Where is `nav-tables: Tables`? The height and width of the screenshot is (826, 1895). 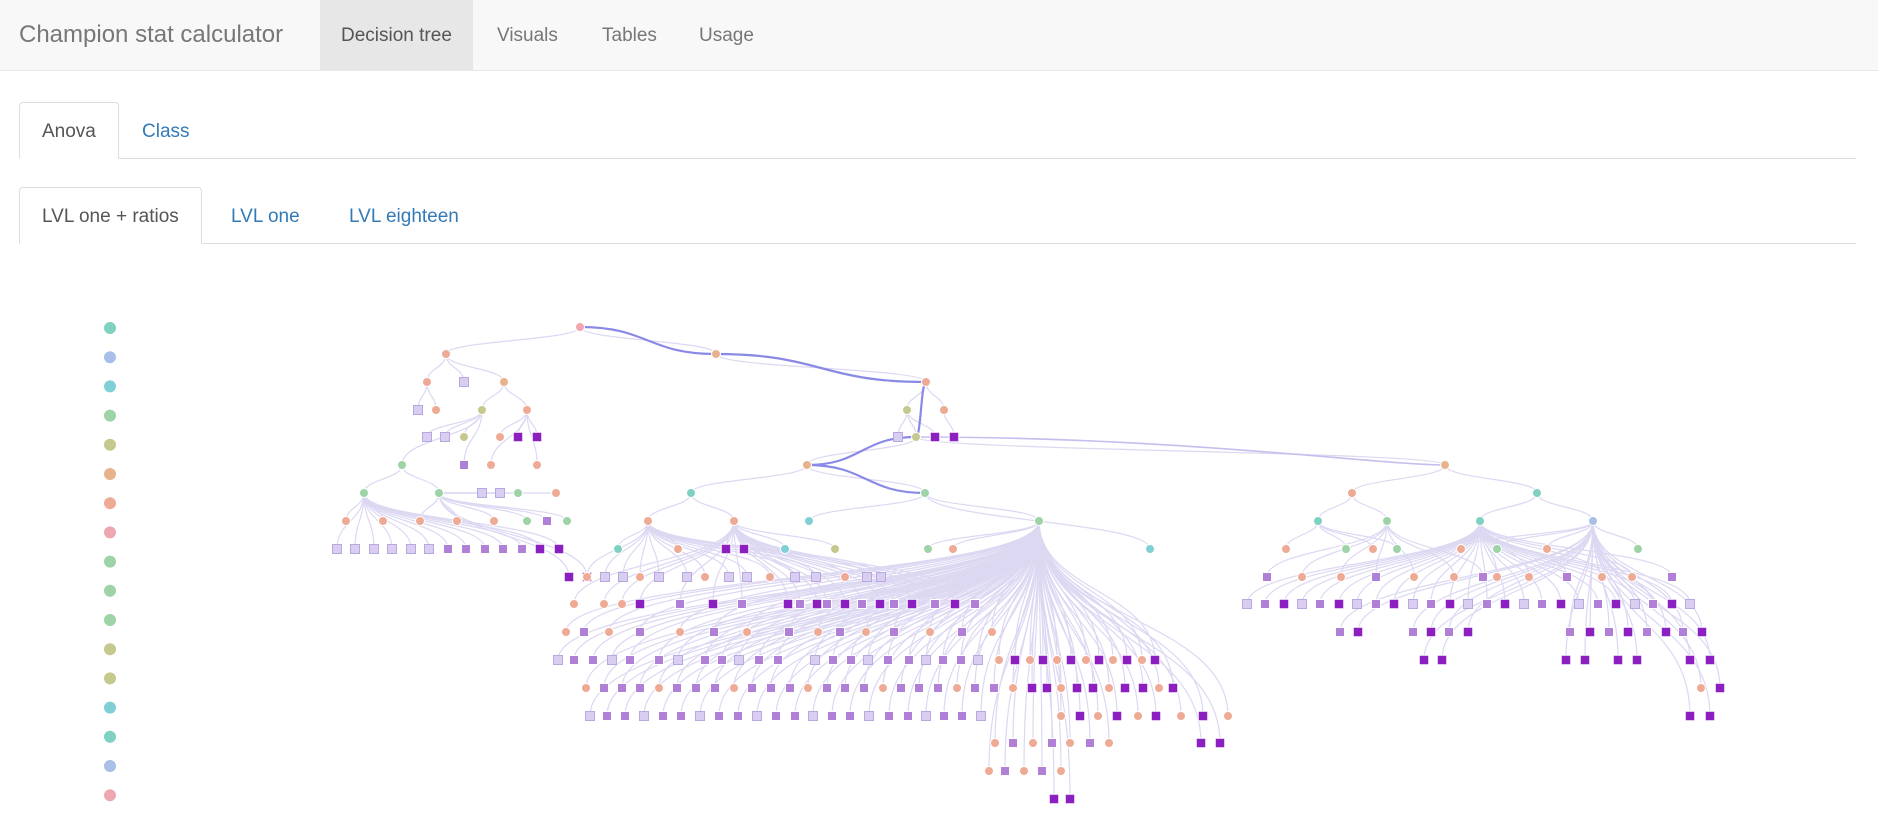
nav-tables: Tables is located at coordinates (629, 35).